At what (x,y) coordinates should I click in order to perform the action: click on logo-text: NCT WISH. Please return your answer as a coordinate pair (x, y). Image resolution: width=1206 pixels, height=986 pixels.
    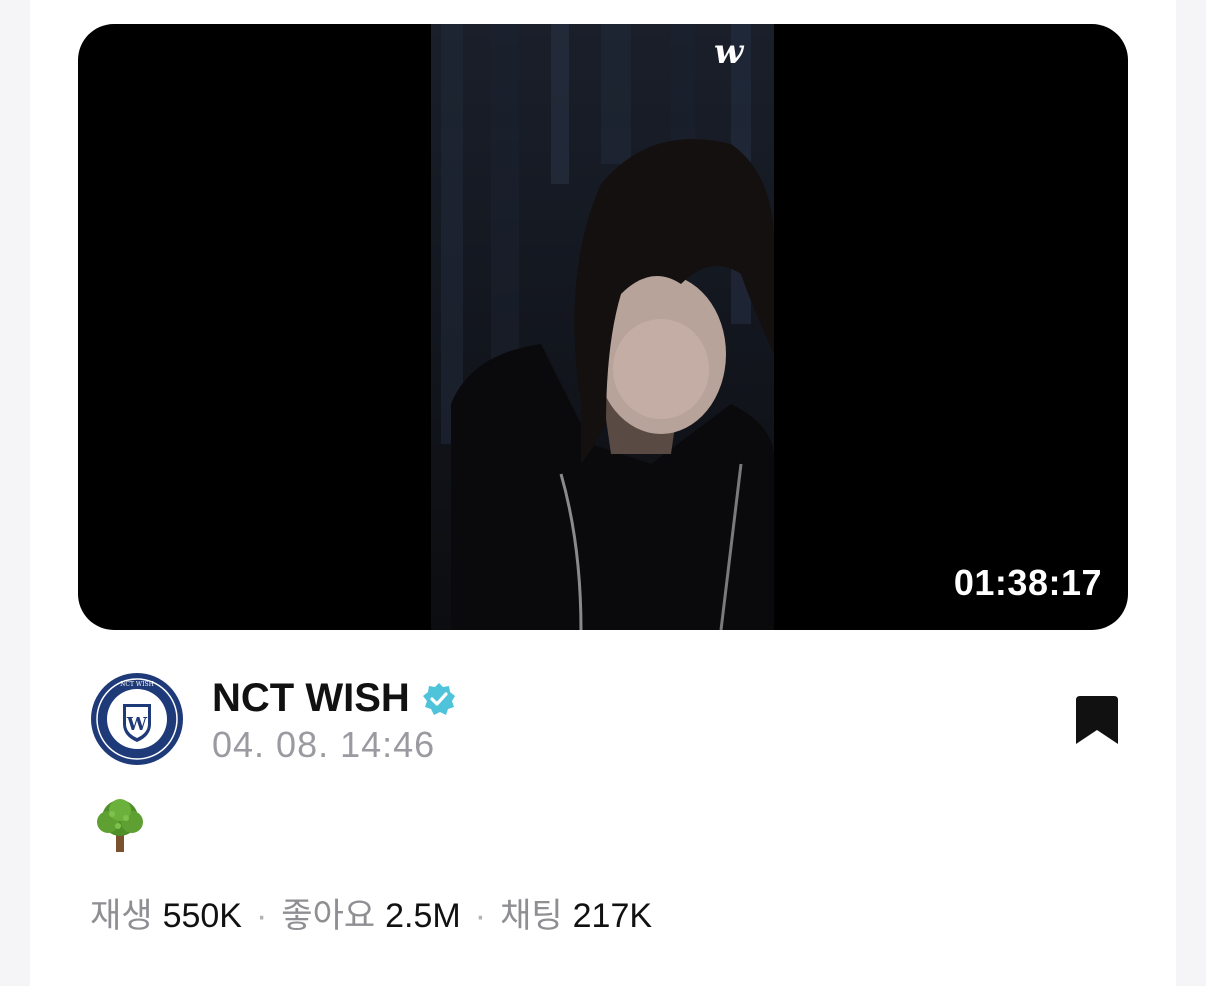
    Looking at the image, I should click on (137, 684).